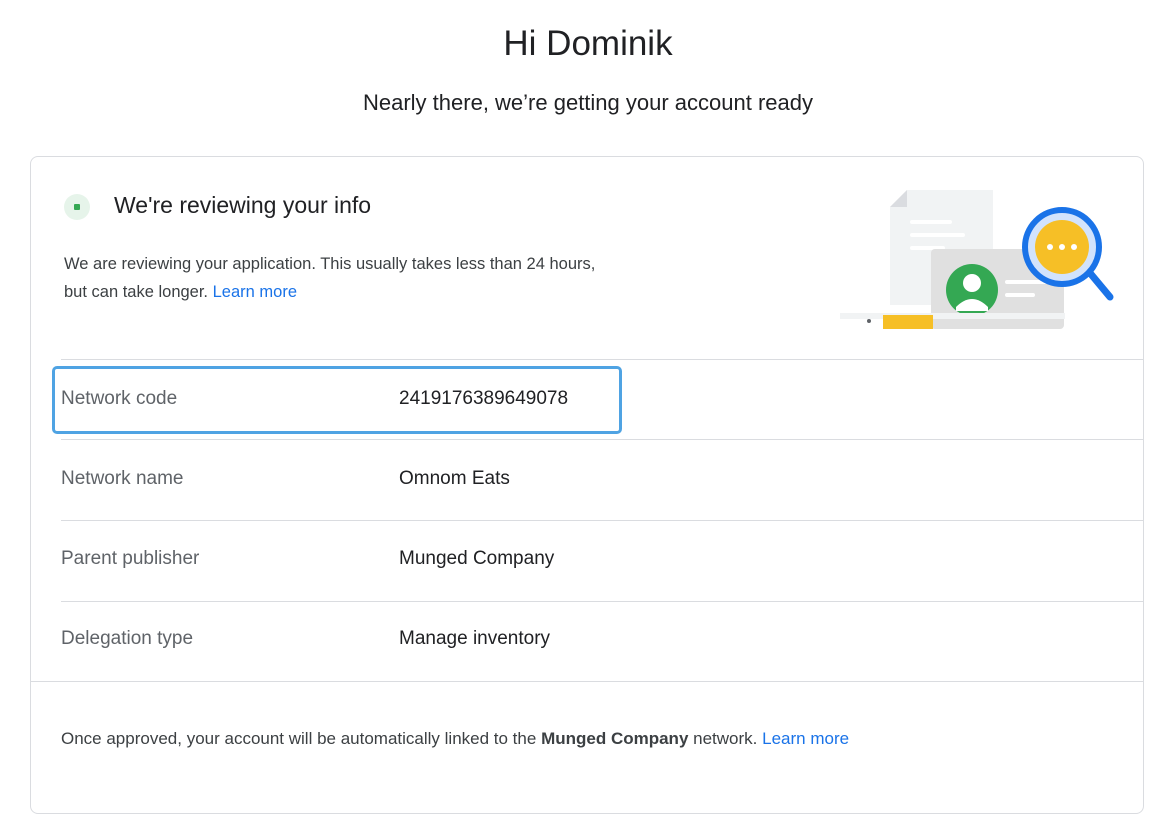 This screenshot has height=820, width=1150. I want to click on review-title: We're reviewing your info, so click(243, 205).